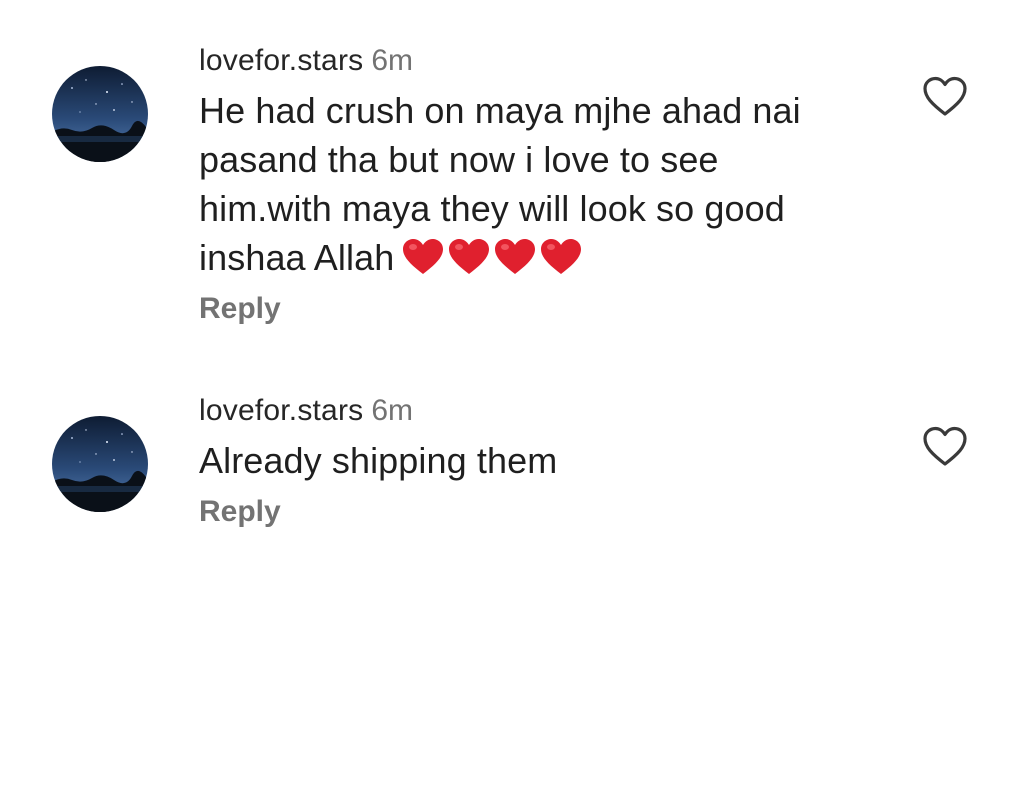  What do you see at coordinates (378, 460) in the screenshot?
I see `comment-text-line: Already shipping them` at bounding box center [378, 460].